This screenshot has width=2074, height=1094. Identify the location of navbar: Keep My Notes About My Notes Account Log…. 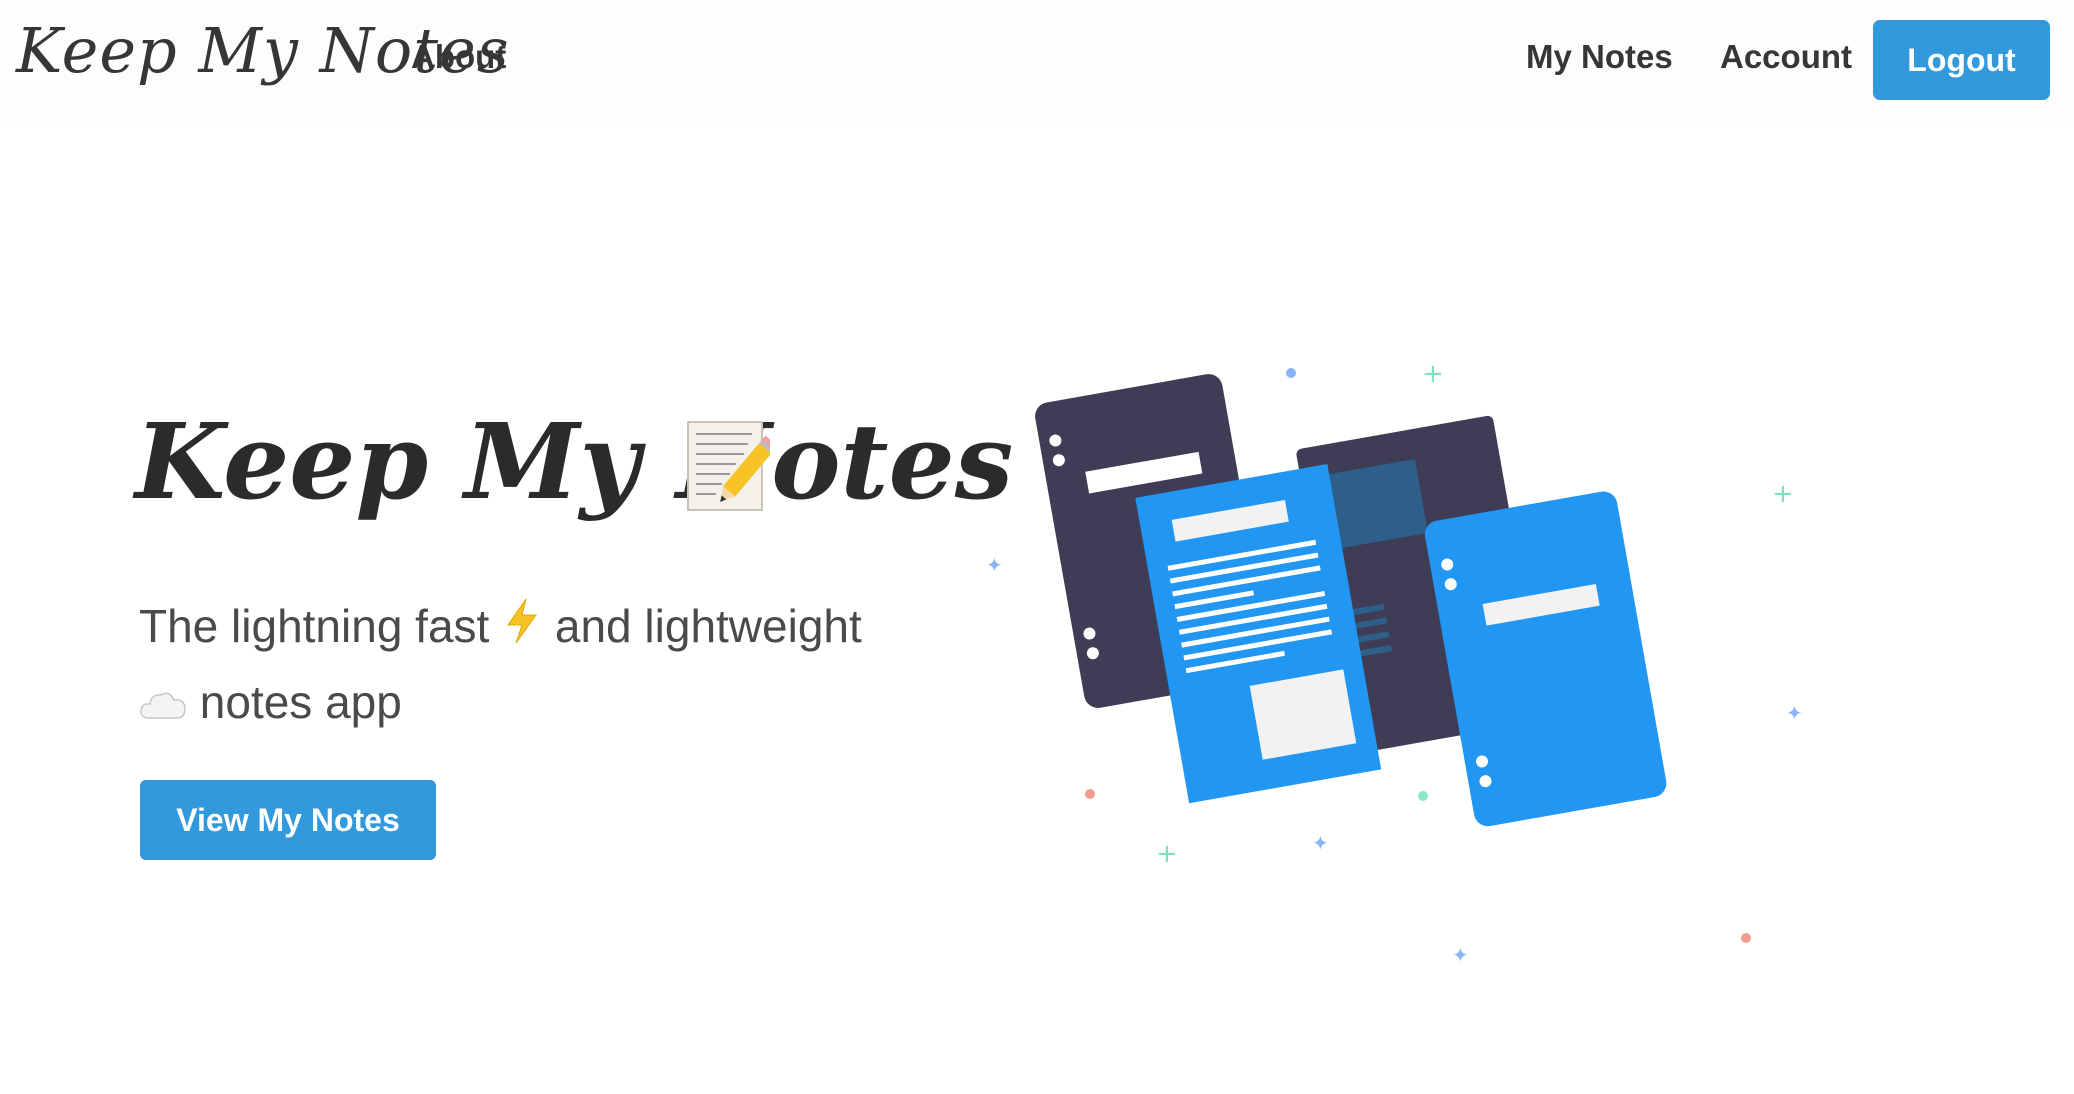
(1037, 62).